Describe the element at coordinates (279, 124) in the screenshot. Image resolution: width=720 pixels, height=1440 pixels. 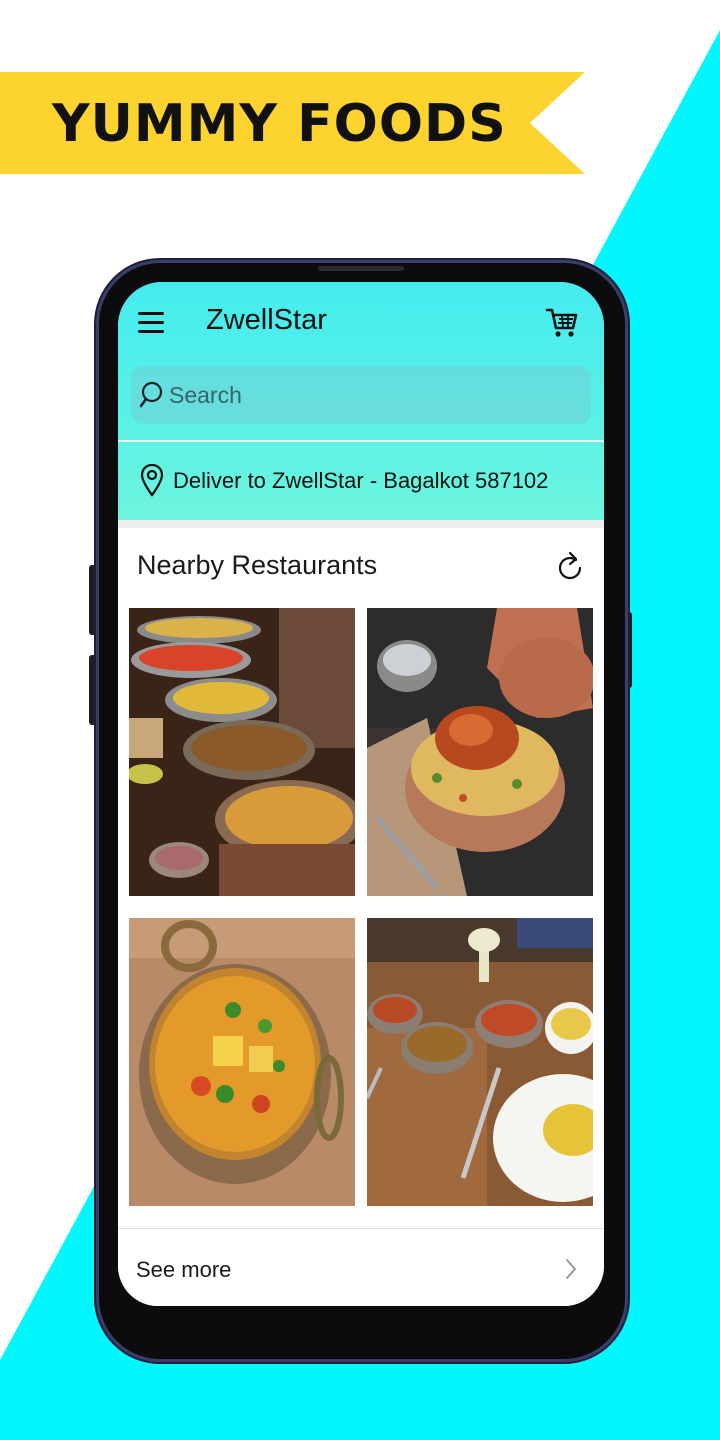
I see `banner-title: YUMMY FOODS` at that location.